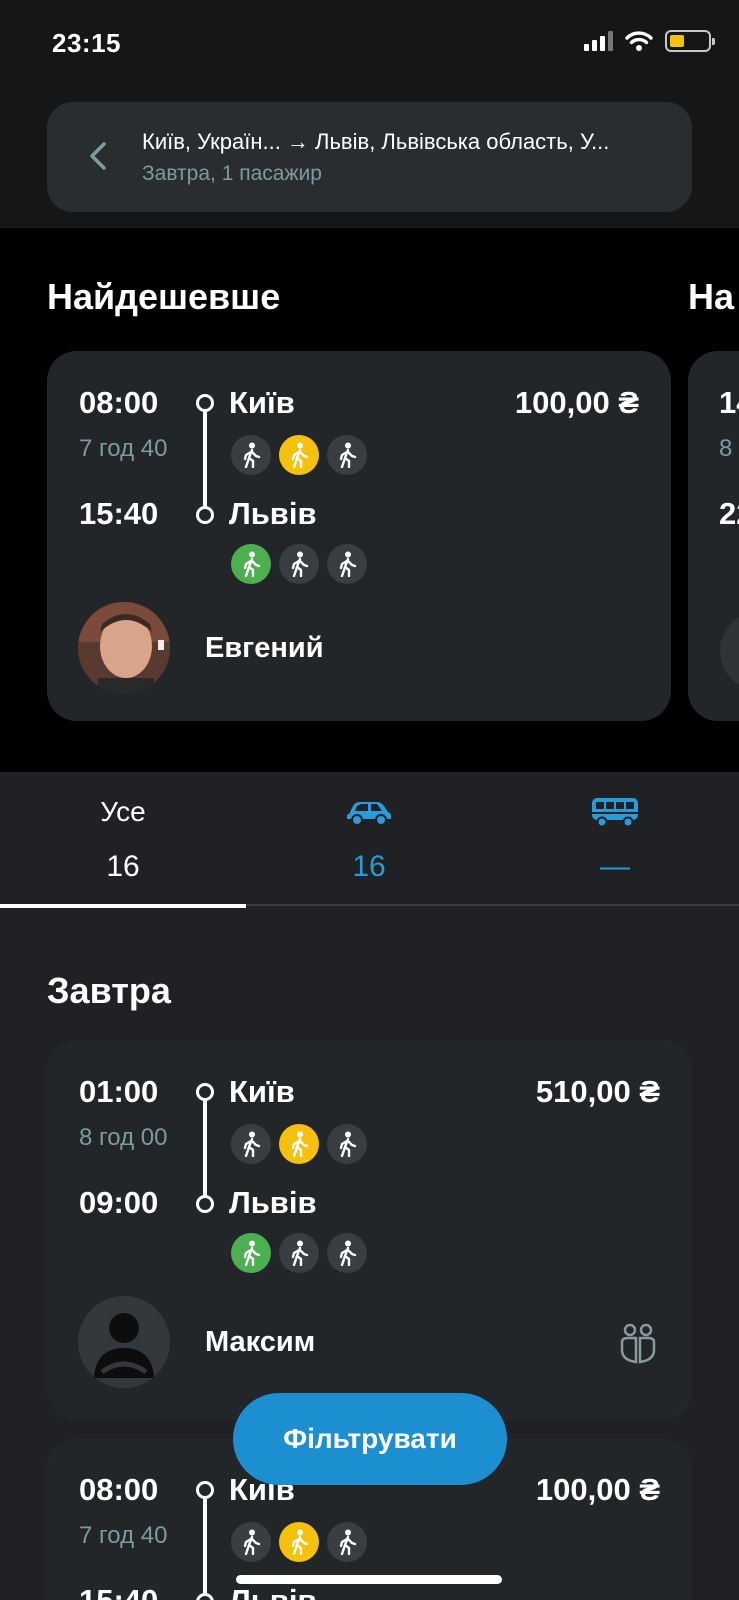  Describe the element at coordinates (369, 866) in the screenshot. I see `tab-car-count: 16` at that location.